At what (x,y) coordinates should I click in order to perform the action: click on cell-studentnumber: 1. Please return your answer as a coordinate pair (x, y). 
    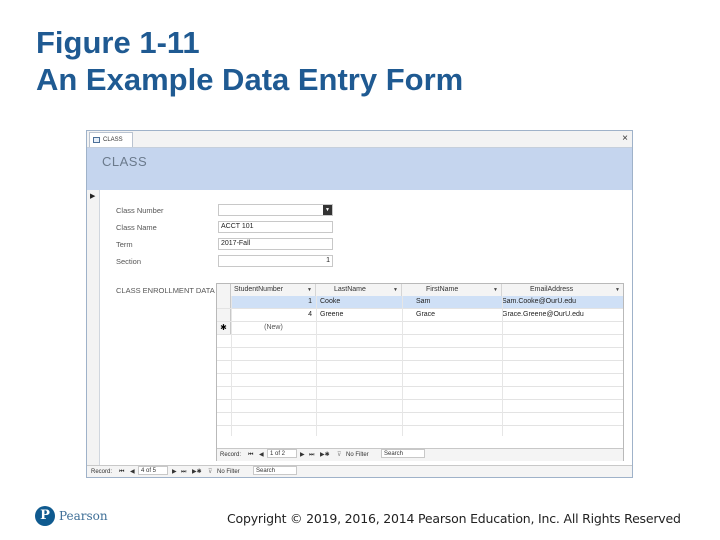
    Looking at the image, I should click on (271, 302).